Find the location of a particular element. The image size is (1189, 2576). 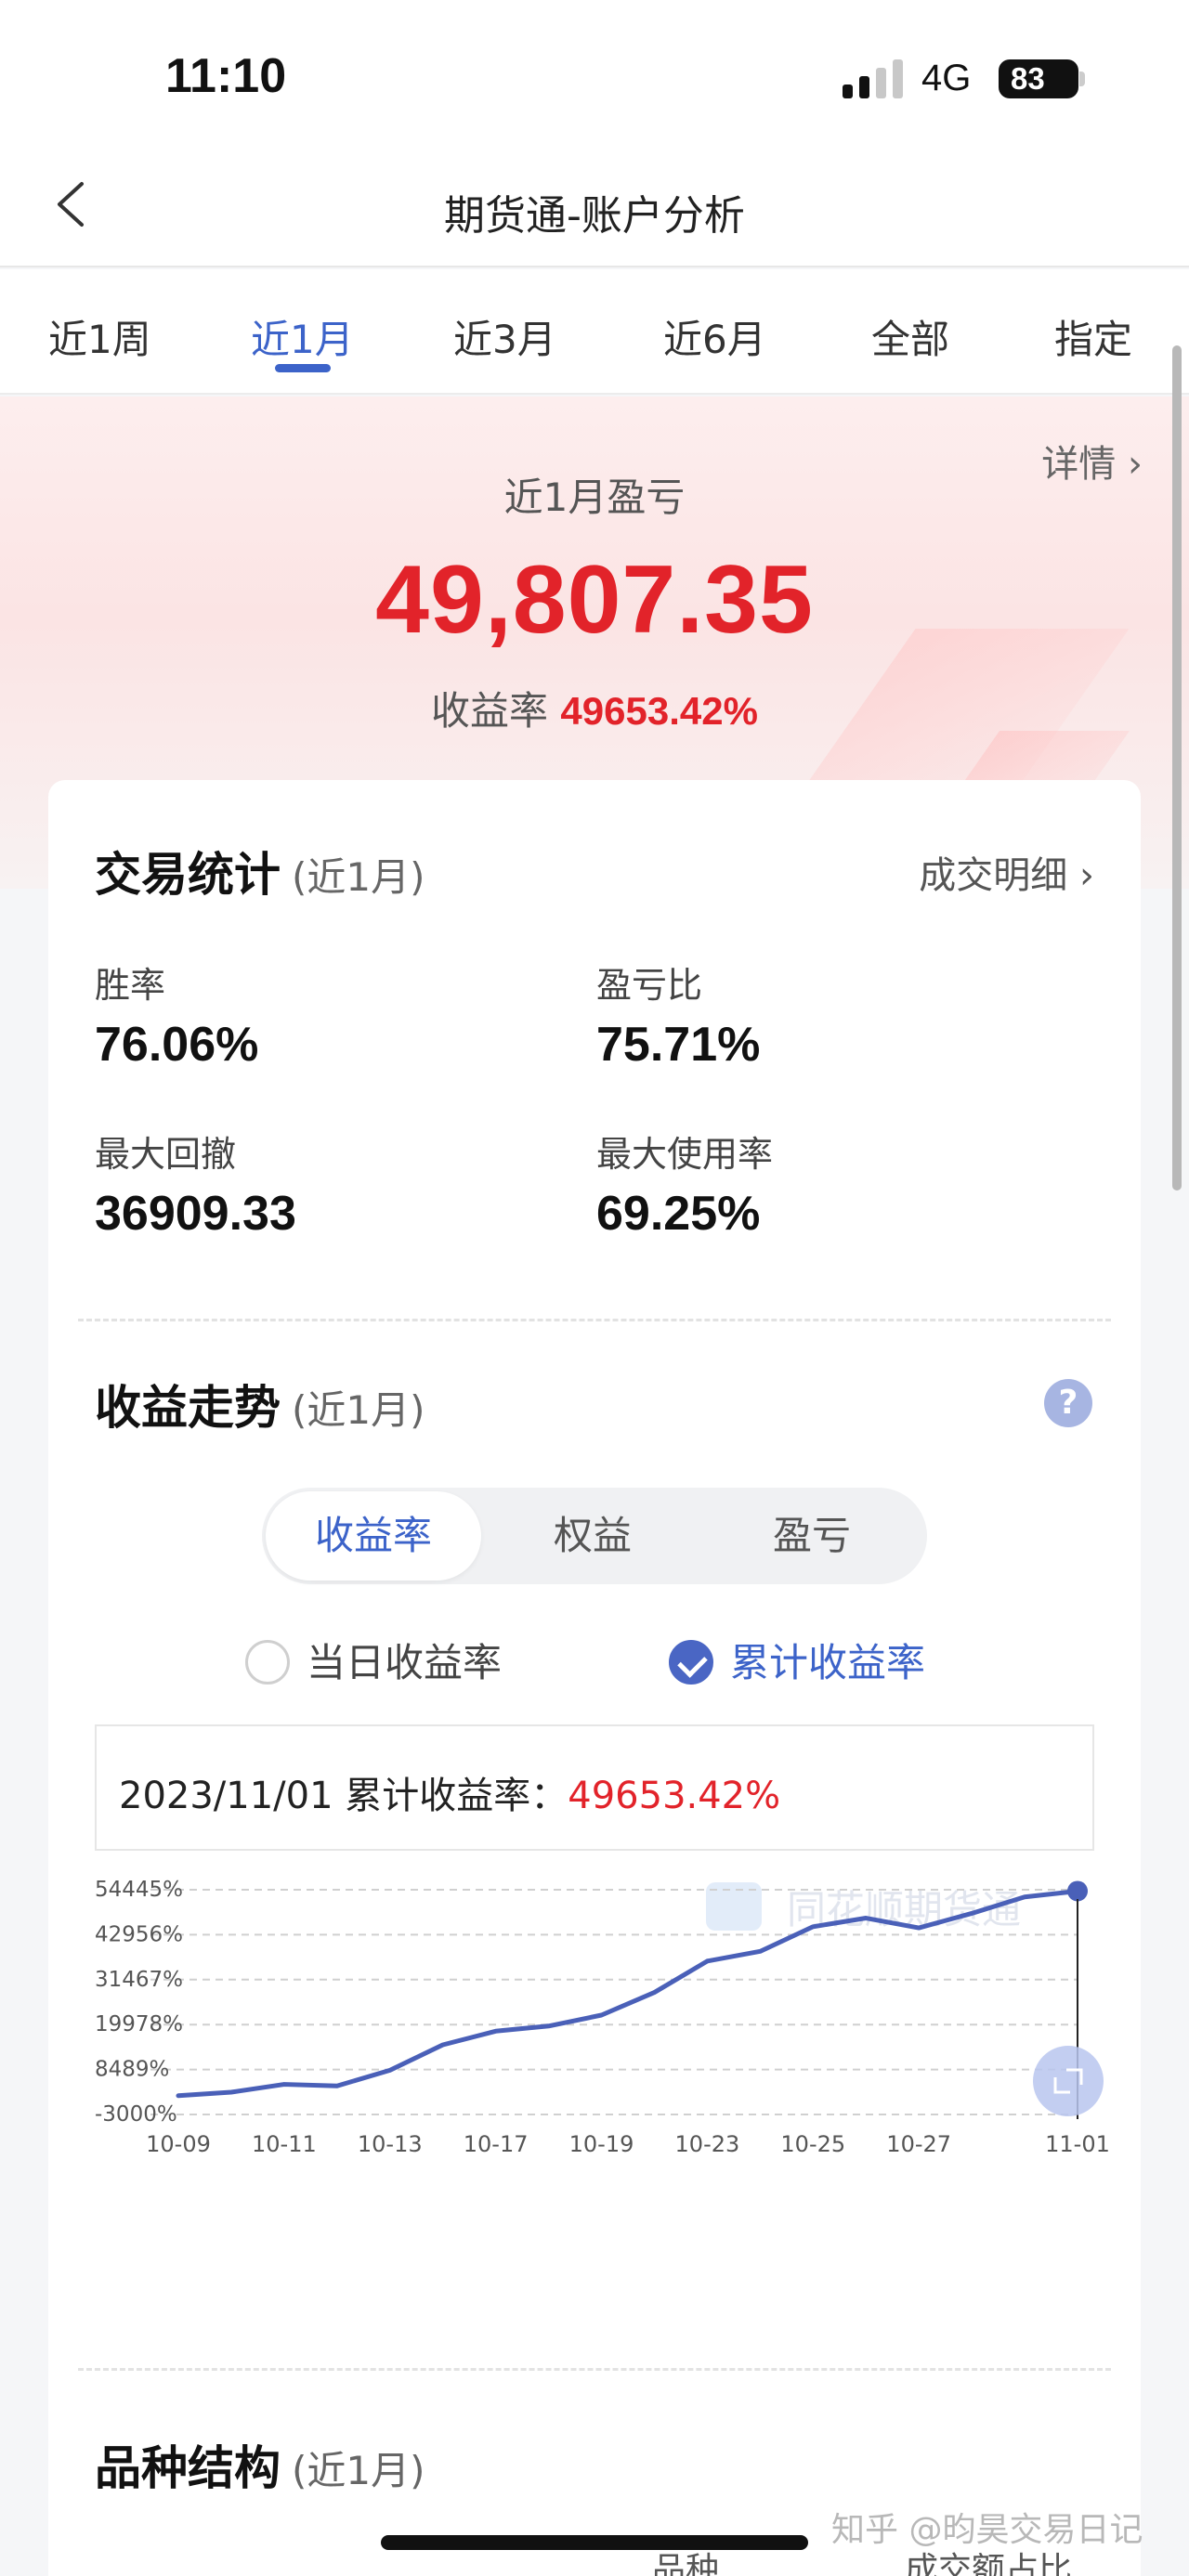

radio-cumulative-return-label: 累计收益率 is located at coordinates (828, 1662).